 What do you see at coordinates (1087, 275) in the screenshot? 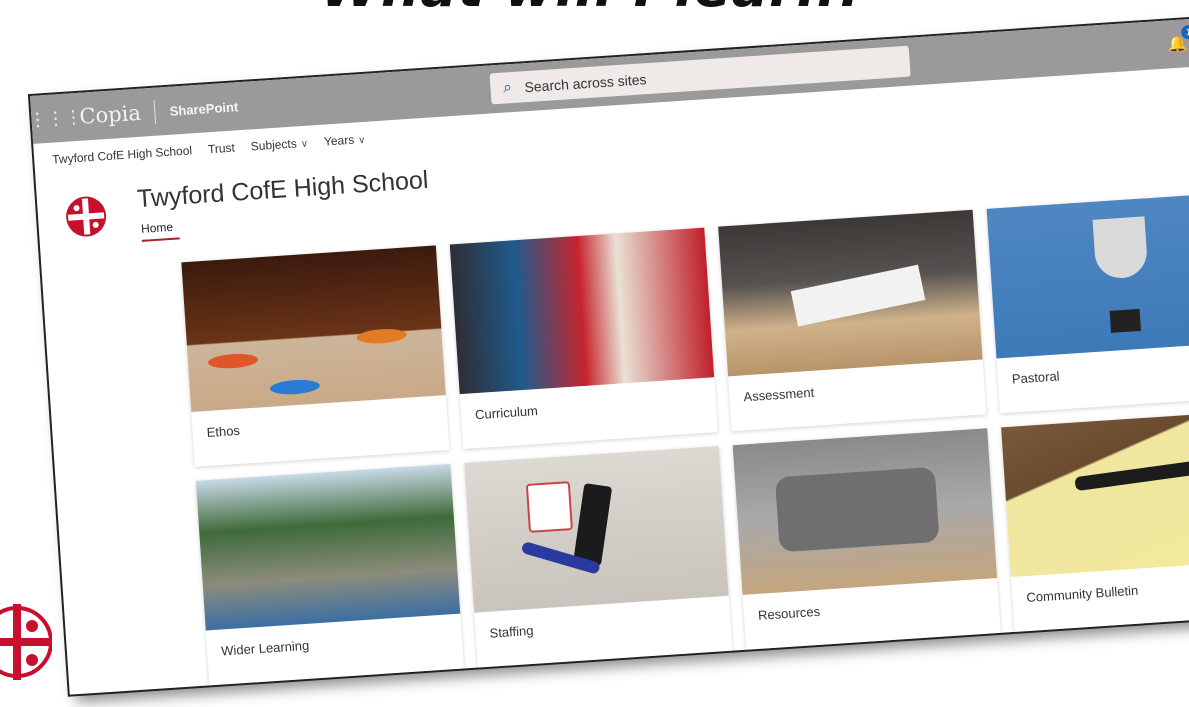
I see `pastoral-image` at bounding box center [1087, 275].